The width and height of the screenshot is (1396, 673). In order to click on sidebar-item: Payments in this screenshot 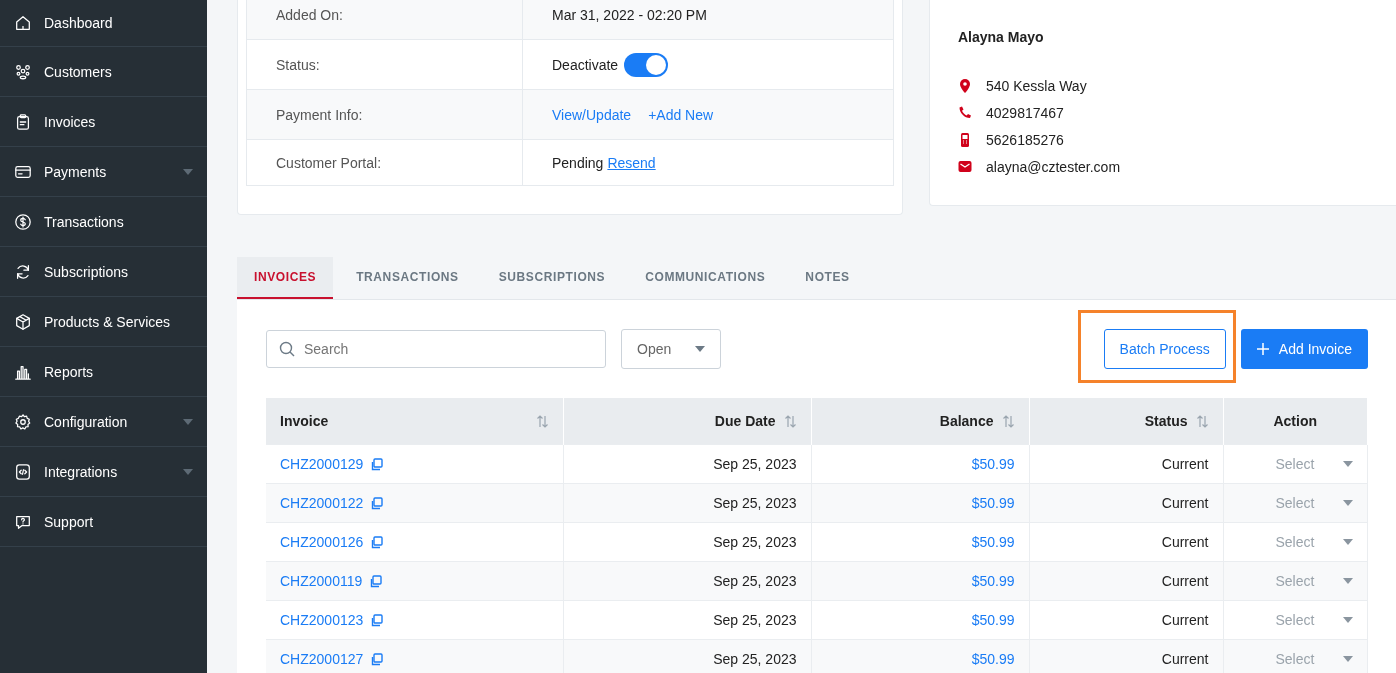, I will do `click(103, 172)`.